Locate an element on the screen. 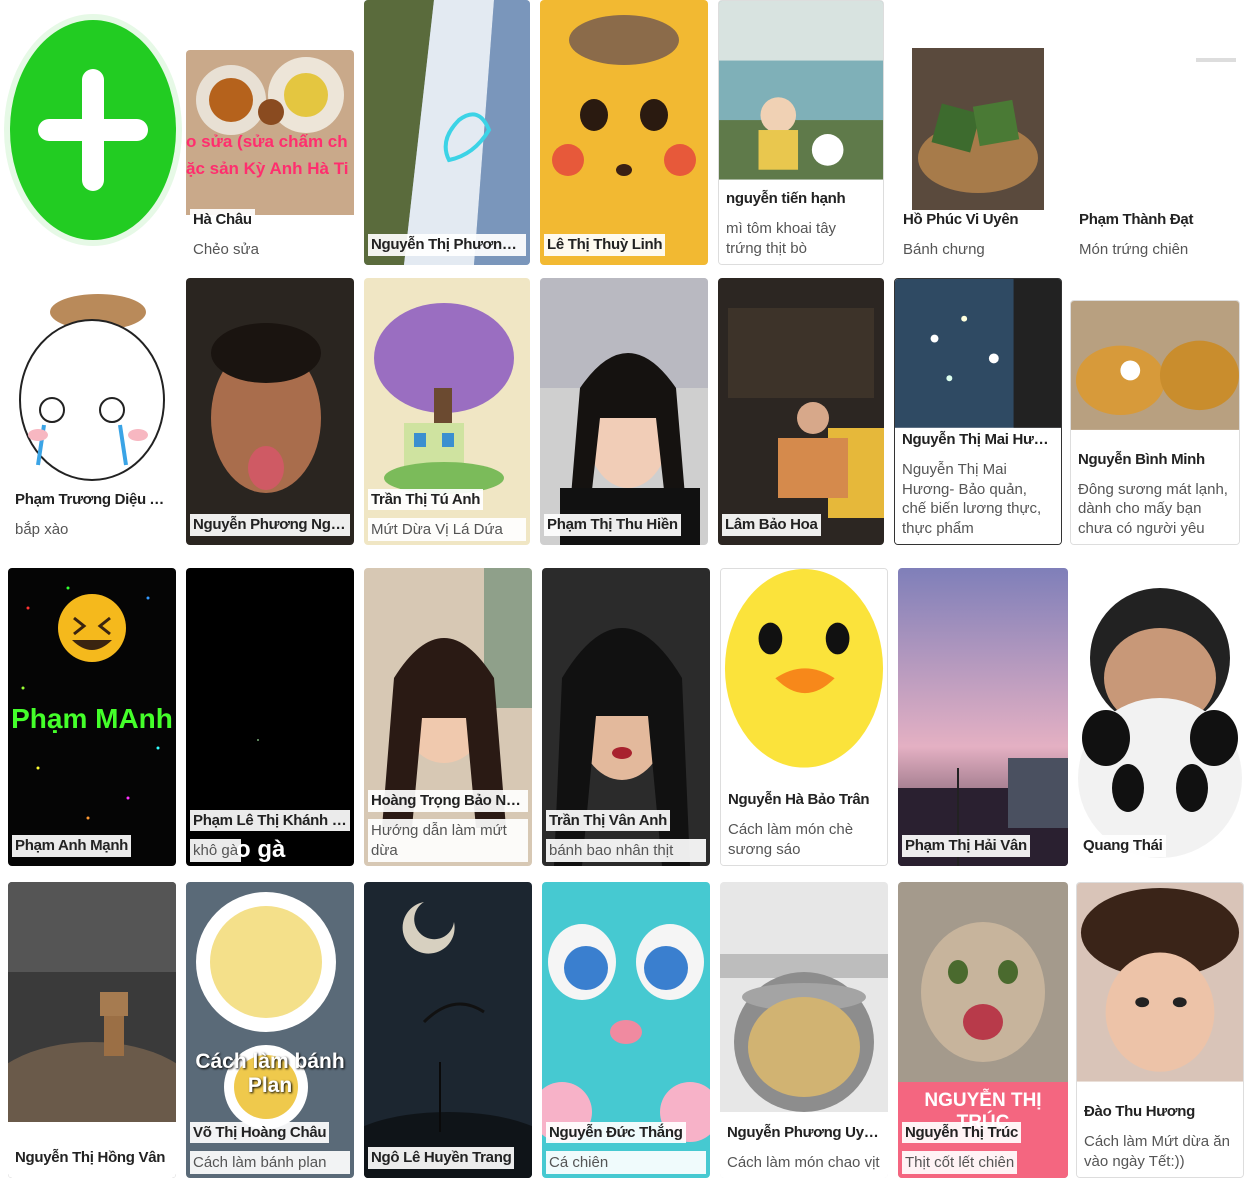 This screenshot has height=1178, width=1251. post-description: khô gà is located at coordinates (216, 850).